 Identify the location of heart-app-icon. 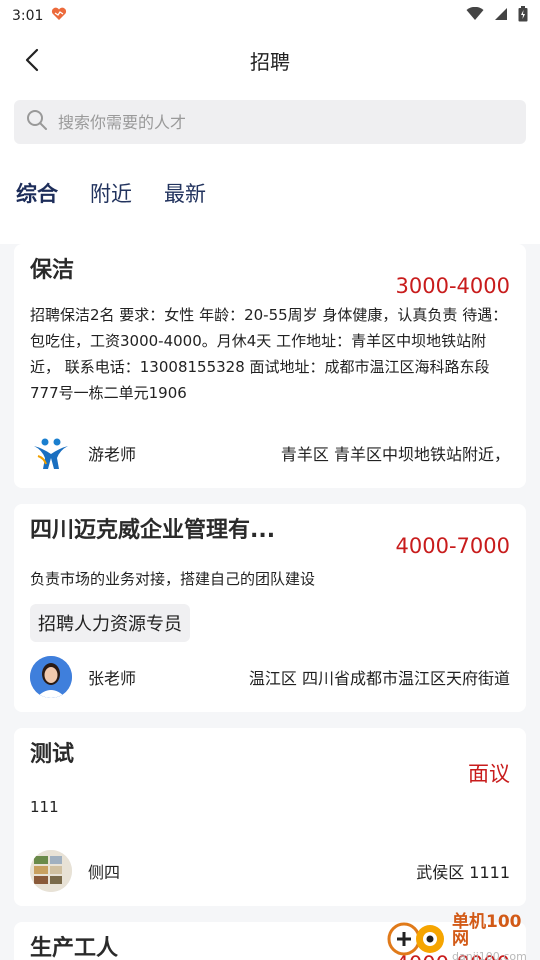
(59, 16).